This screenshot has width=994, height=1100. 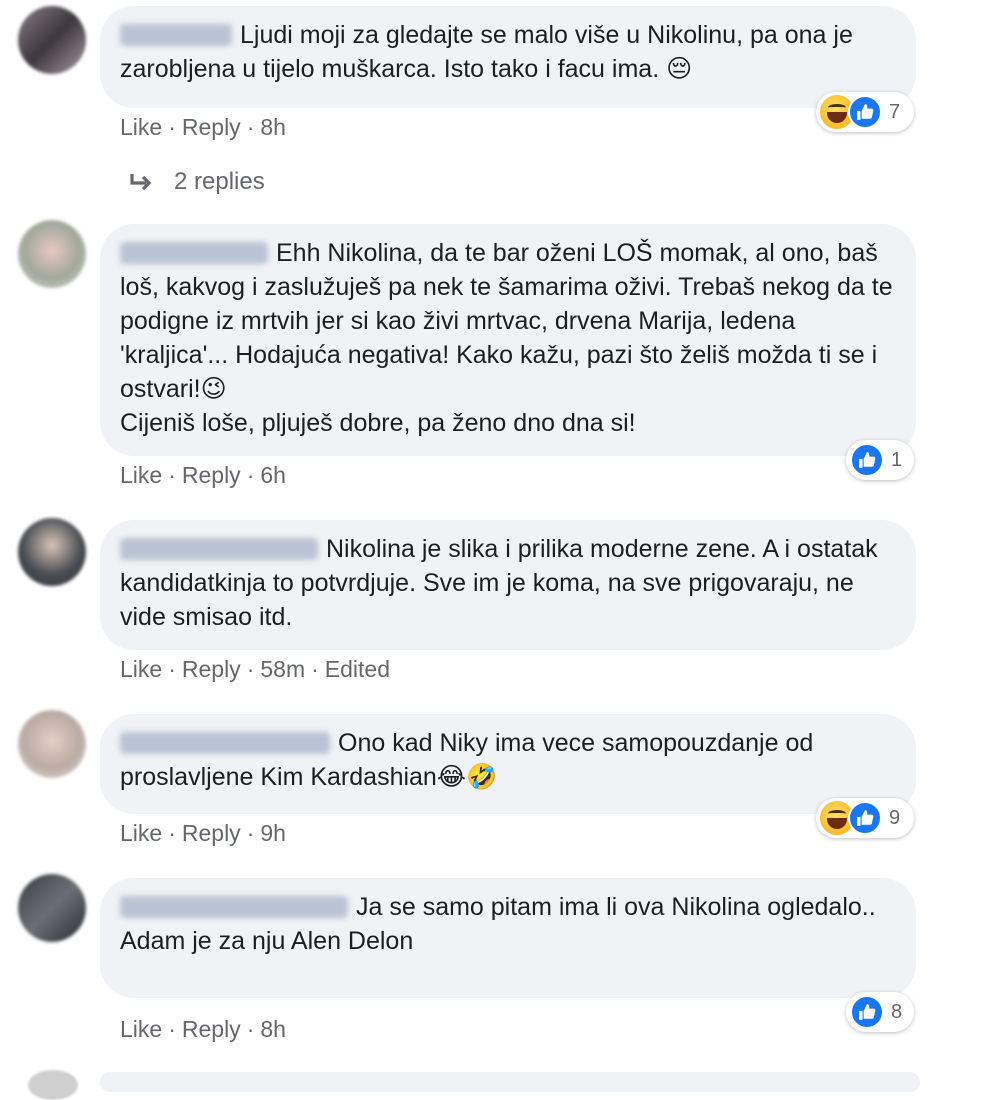 What do you see at coordinates (273, 475) in the screenshot?
I see `timestamp: 6h` at bounding box center [273, 475].